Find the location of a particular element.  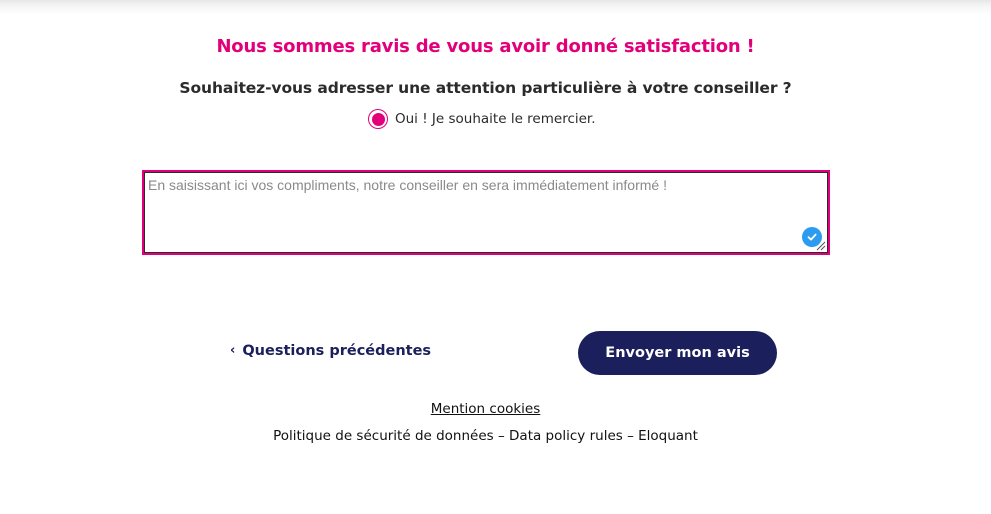

cookies-link-row: Mention cookies is located at coordinates (485, 409).